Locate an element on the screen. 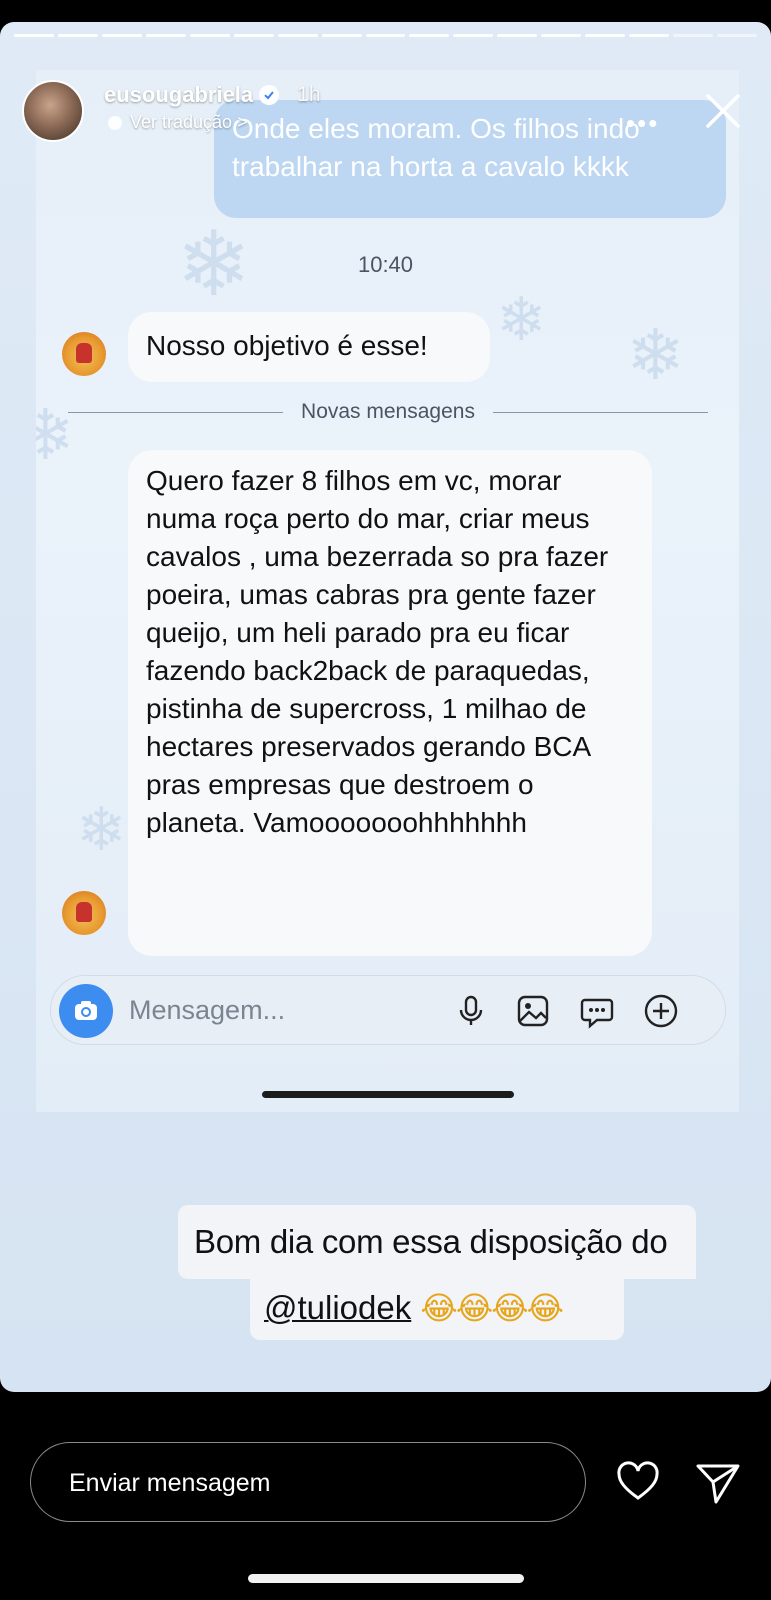 This screenshot has height=1600, width=771. sticker-icon is located at coordinates (597, 1011).